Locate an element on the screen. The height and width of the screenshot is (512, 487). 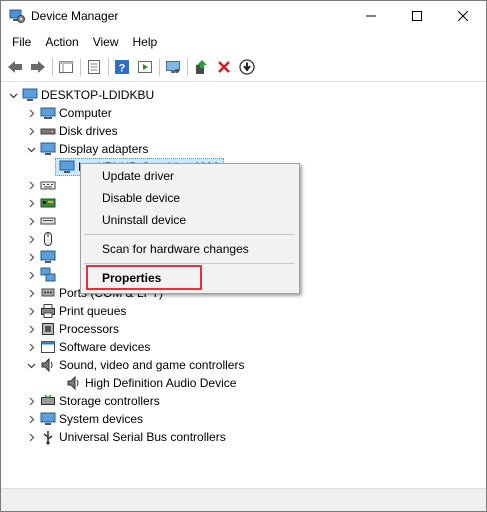
tree-item-sound-video-game: Sound, video and game controllers is located at coordinates (134, 365).